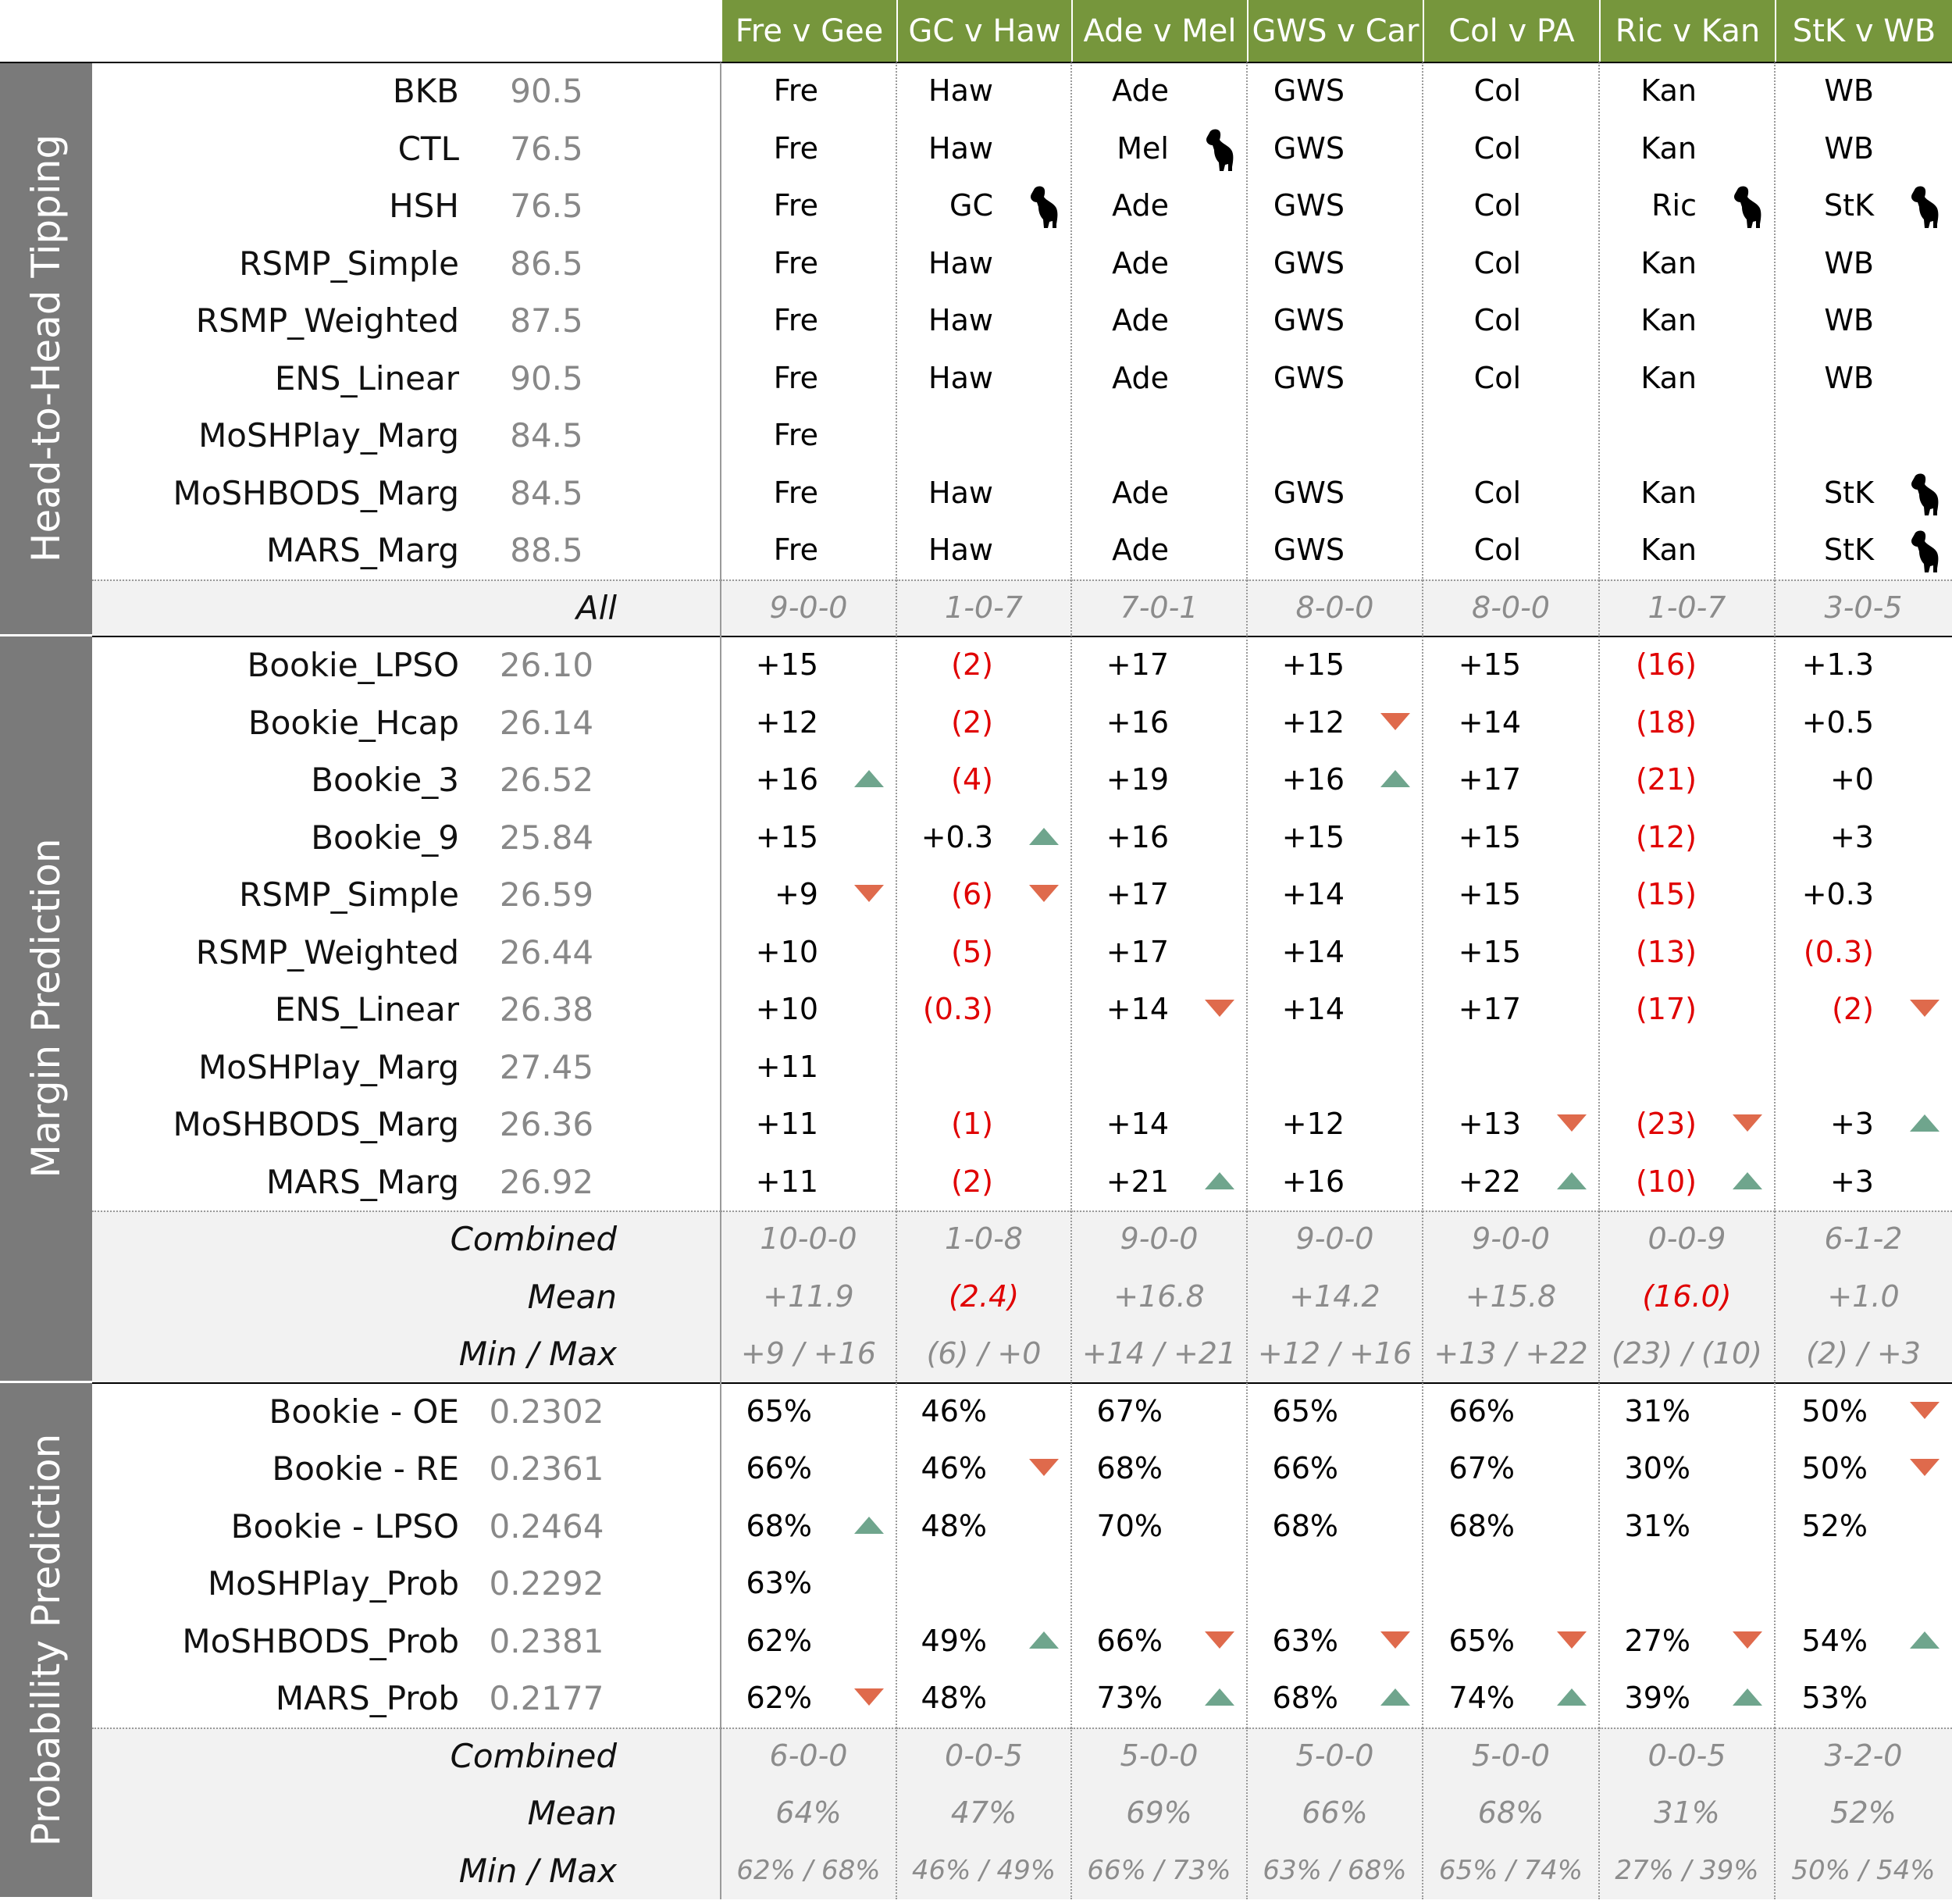  What do you see at coordinates (972, 1124) in the screenshot?
I see `prediction-value: (1)` at bounding box center [972, 1124].